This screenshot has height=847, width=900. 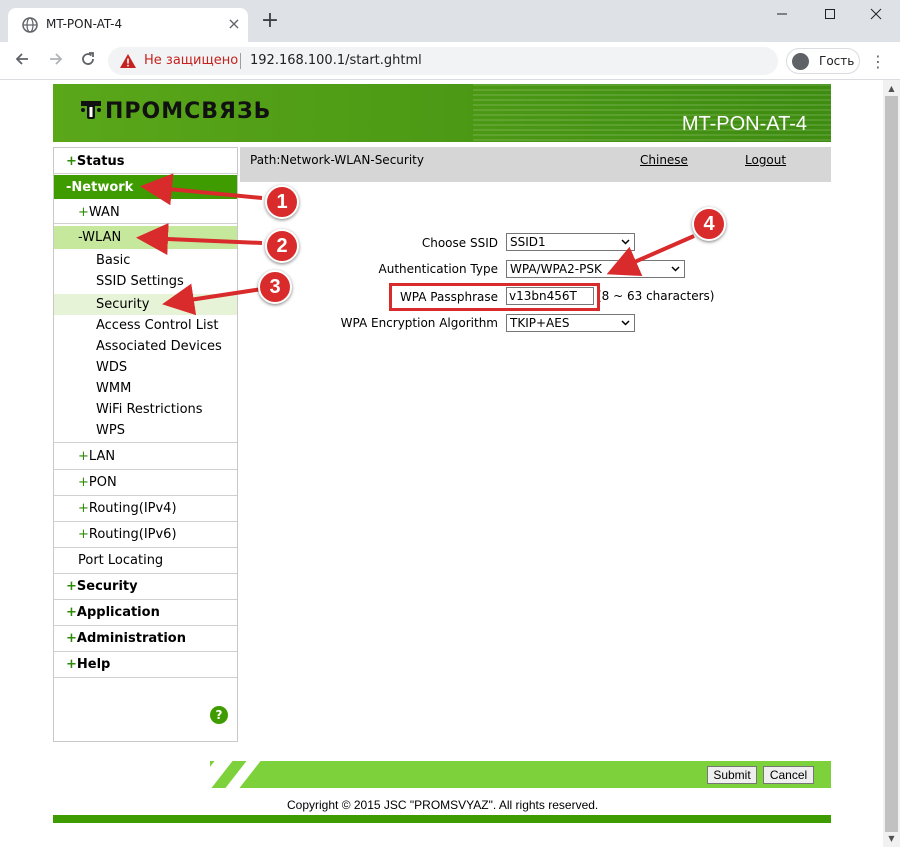 What do you see at coordinates (732, 775) in the screenshot?
I see `submit-button: Submit` at bounding box center [732, 775].